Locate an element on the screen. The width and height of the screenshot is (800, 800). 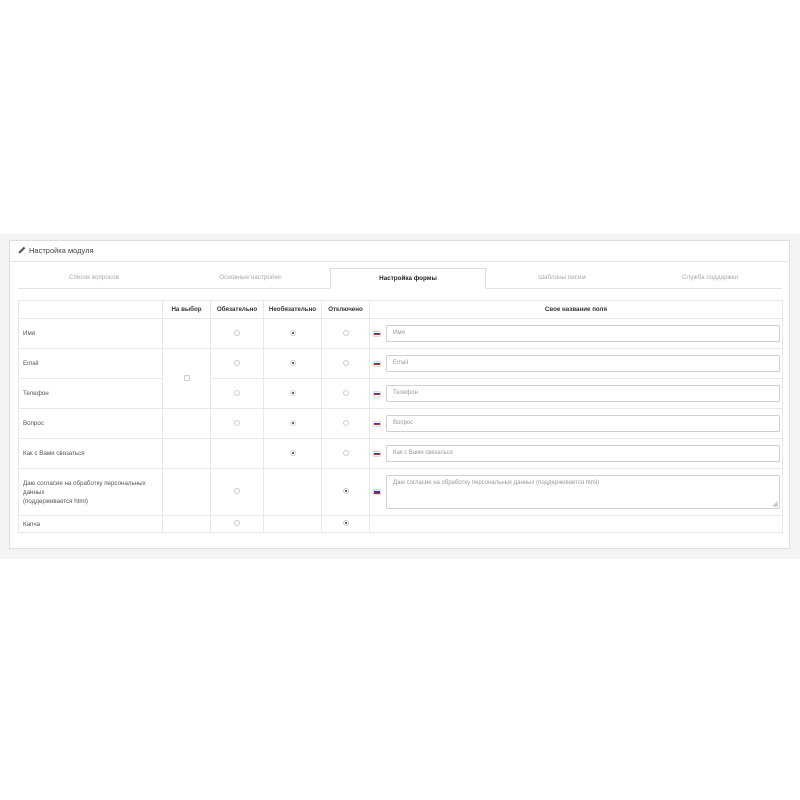
table-row: Капча is located at coordinates (400, 524).